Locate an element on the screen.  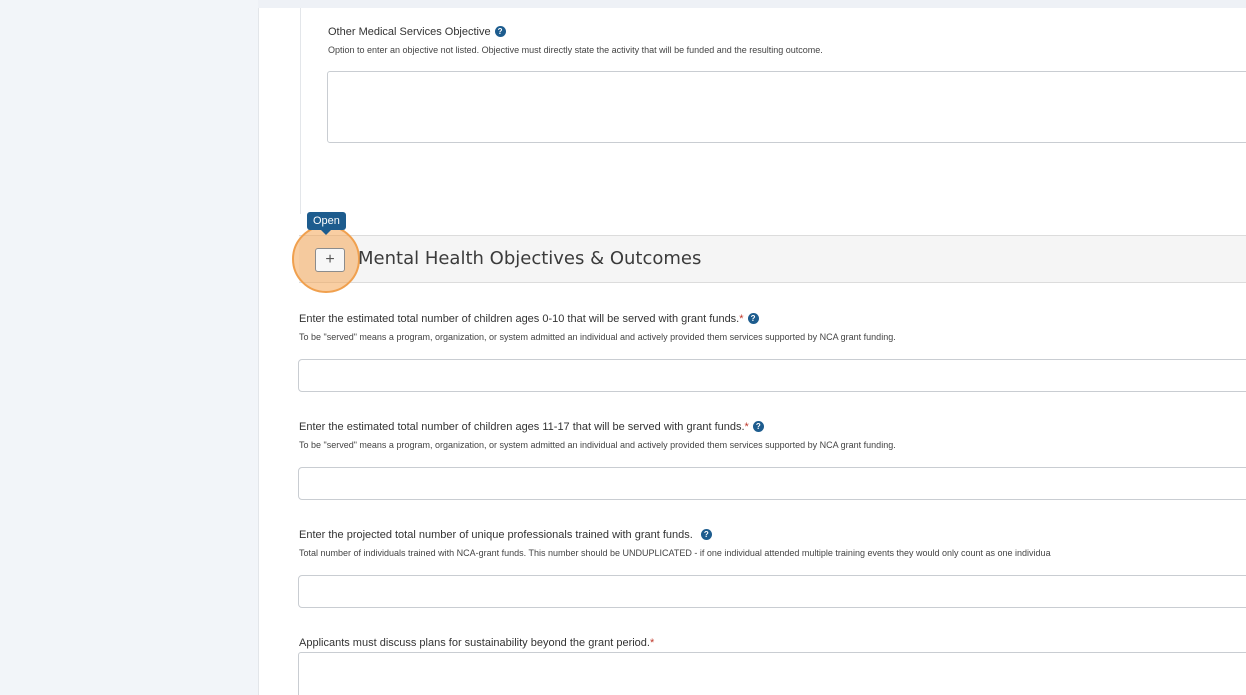
open-tooltip: Open is located at coordinates (326, 223).